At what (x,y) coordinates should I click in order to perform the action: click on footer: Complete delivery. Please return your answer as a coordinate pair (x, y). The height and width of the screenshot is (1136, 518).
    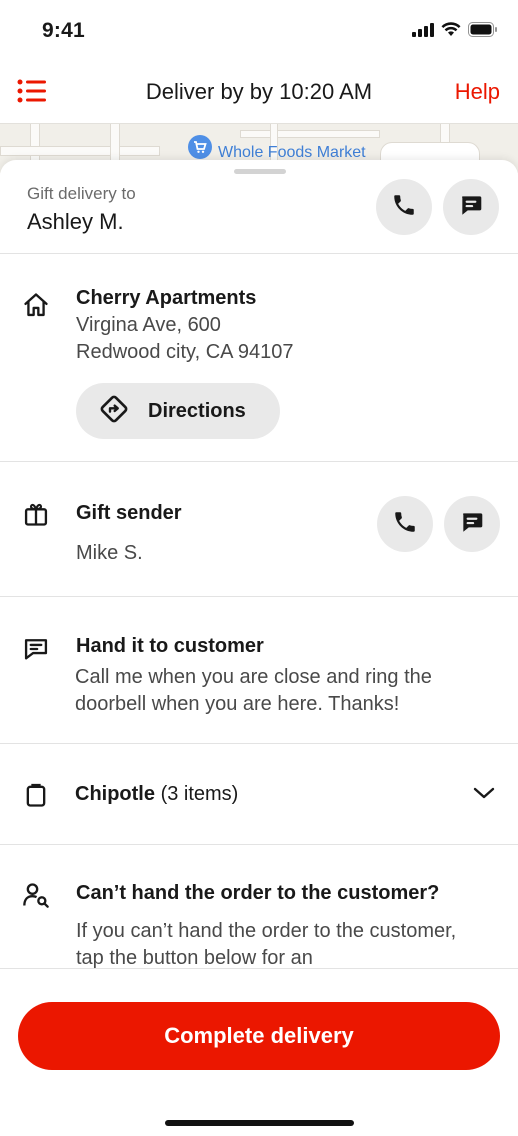
    Looking at the image, I should click on (259, 1052).